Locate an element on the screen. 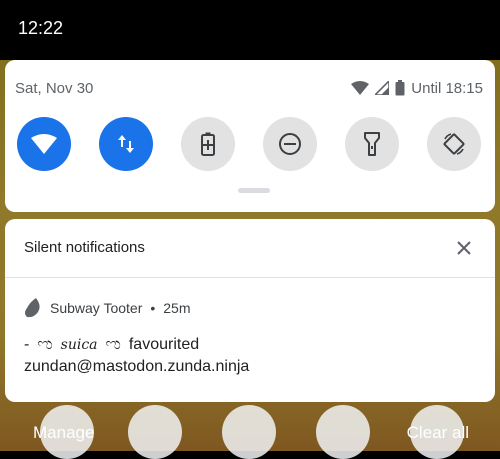 The image size is (500, 459). wifi-icon is located at coordinates (44, 144).